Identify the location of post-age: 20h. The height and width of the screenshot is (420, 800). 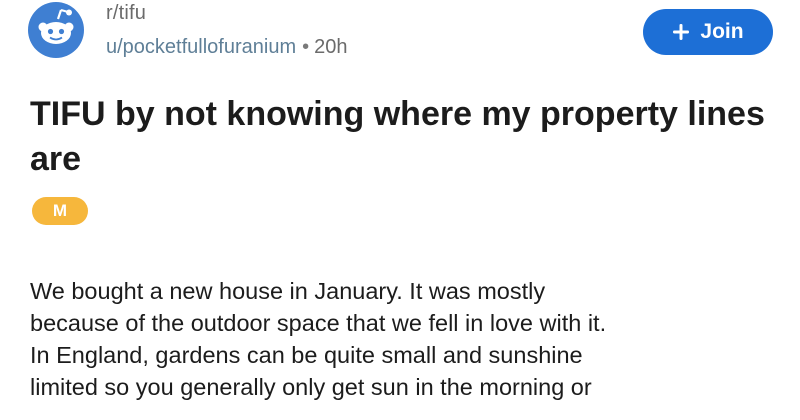
(331, 47).